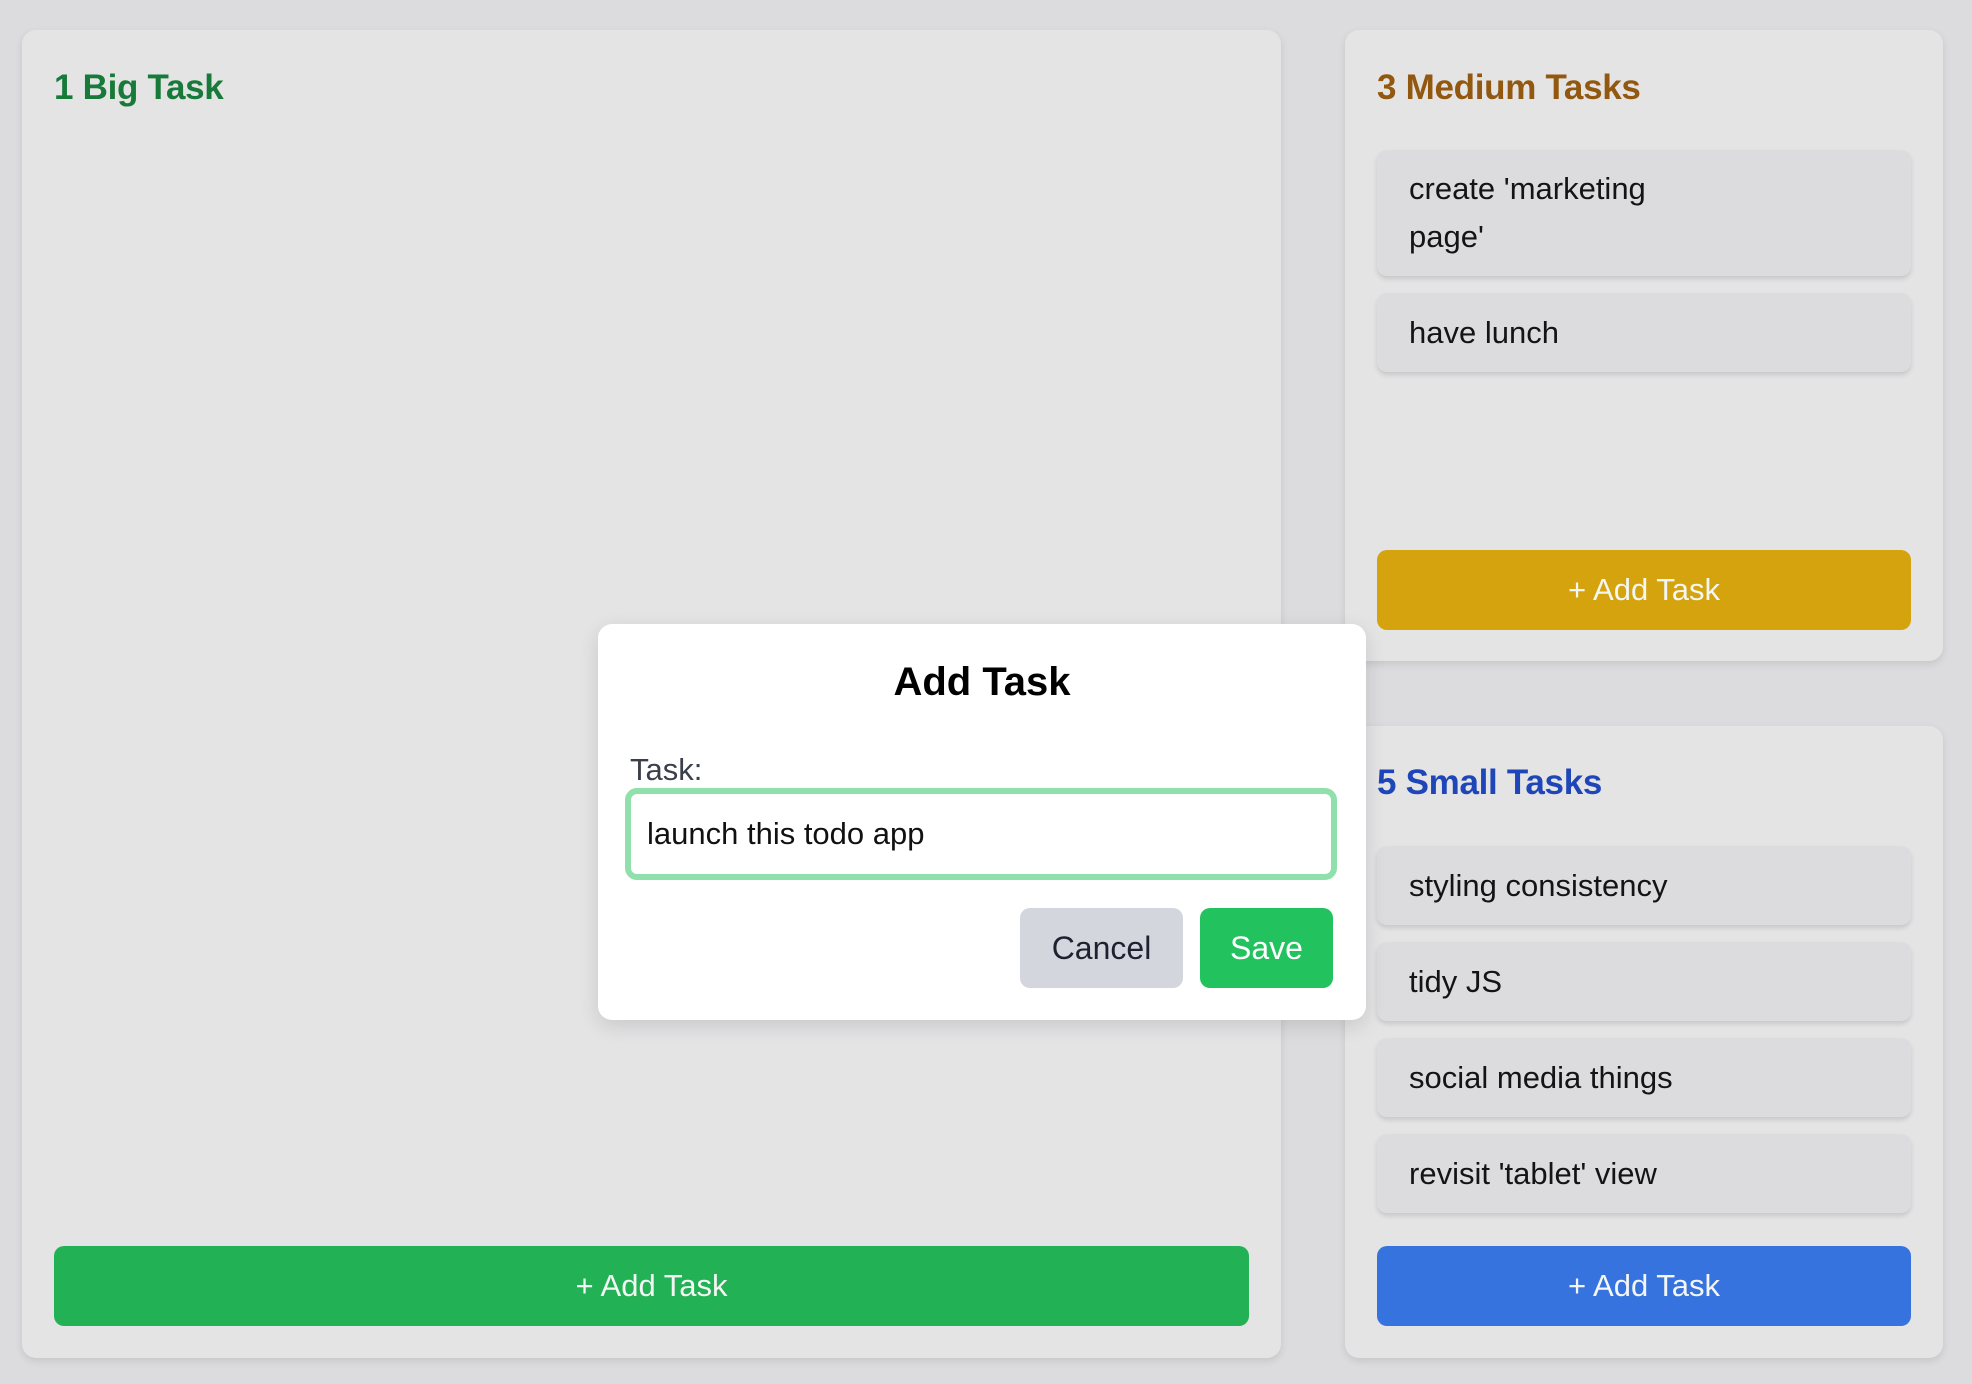  I want to click on modal-title: Add Task, so click(982, 682).